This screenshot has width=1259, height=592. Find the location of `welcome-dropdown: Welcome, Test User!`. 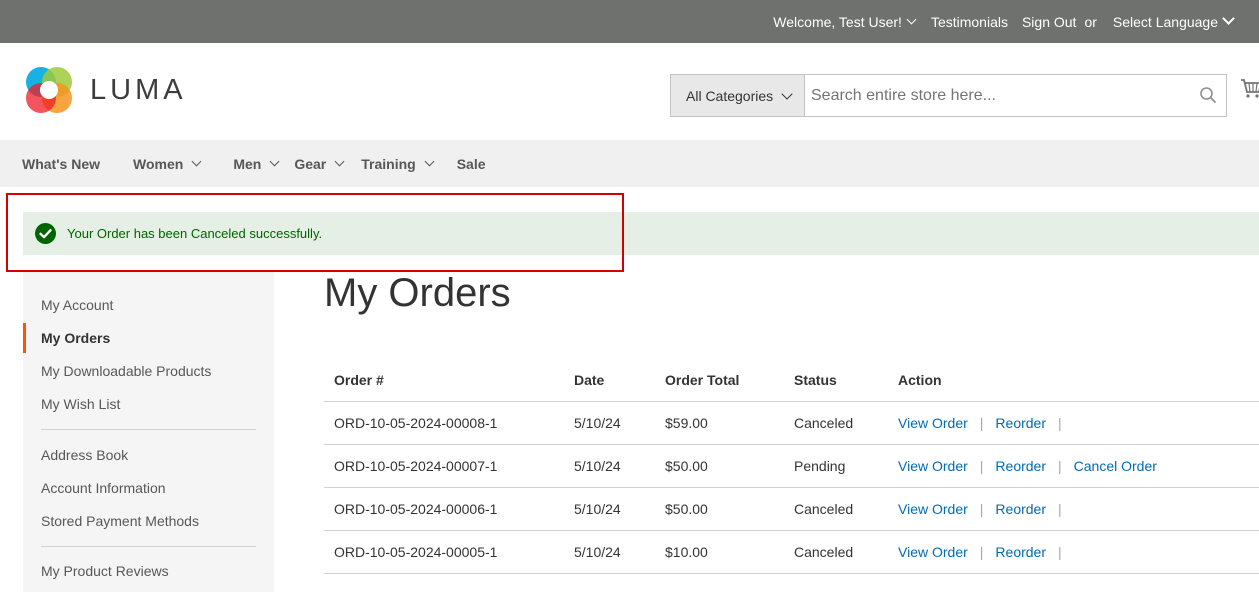

welcome-dropdown: Welcome, Test User! is located at coordinates (846, 22).